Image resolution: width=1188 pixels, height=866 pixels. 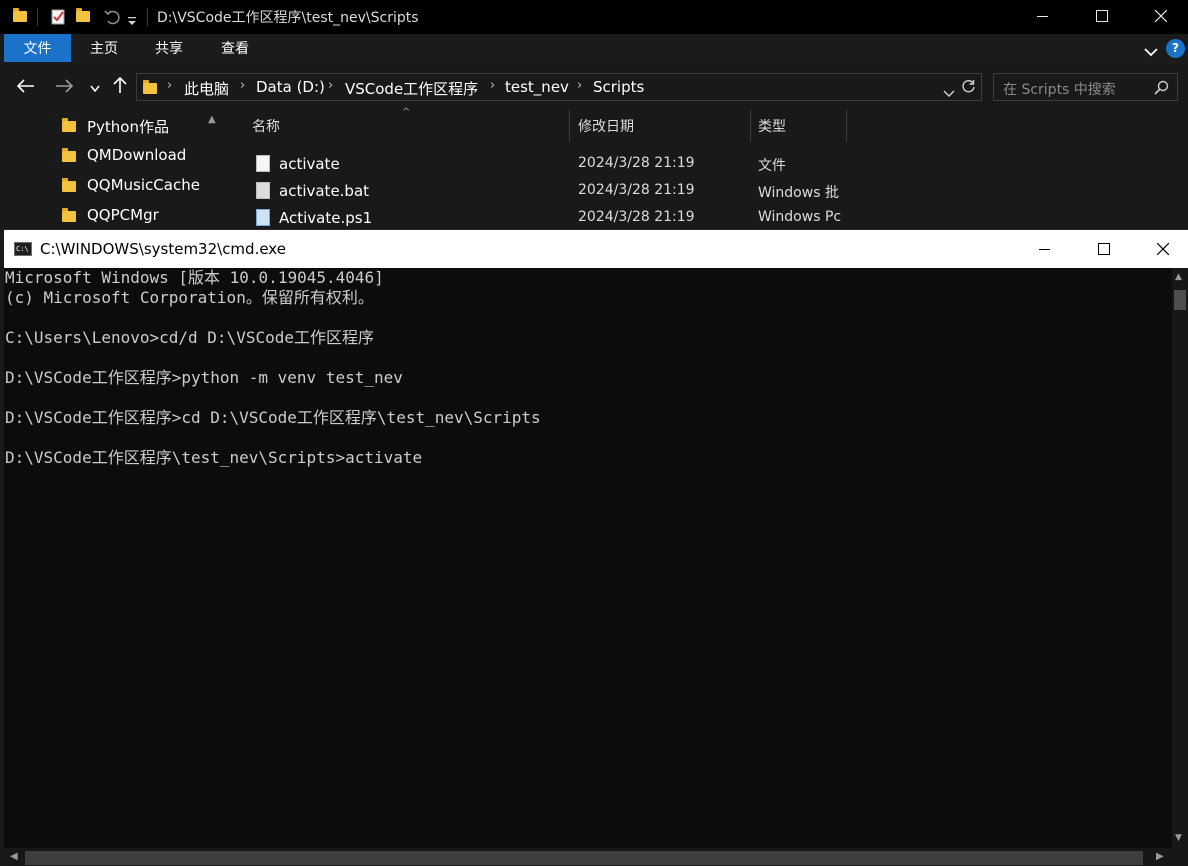 What do you see at coordinates (772, 166) in the screenshot?
I see `file-type: 文件` at bounding box center [772, 166].